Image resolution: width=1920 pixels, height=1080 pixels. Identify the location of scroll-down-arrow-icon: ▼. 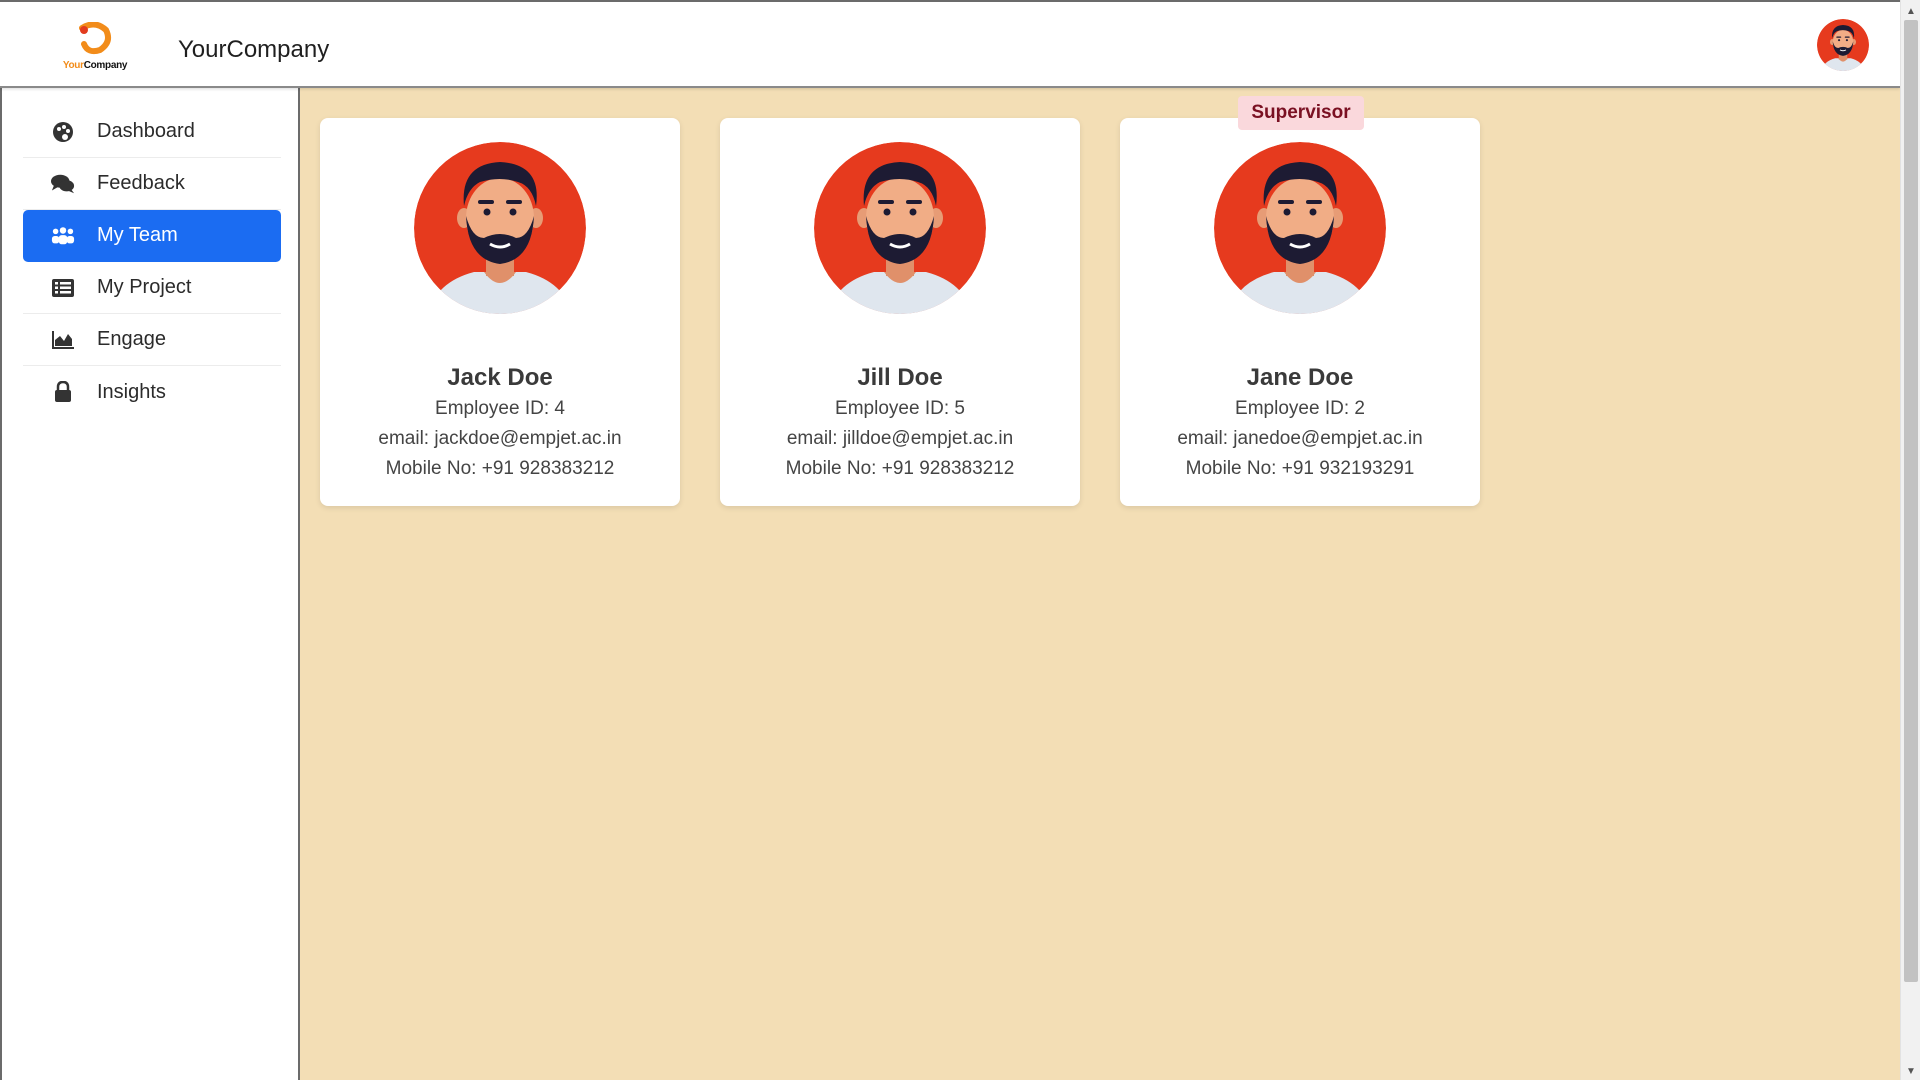
(1910, 1071).